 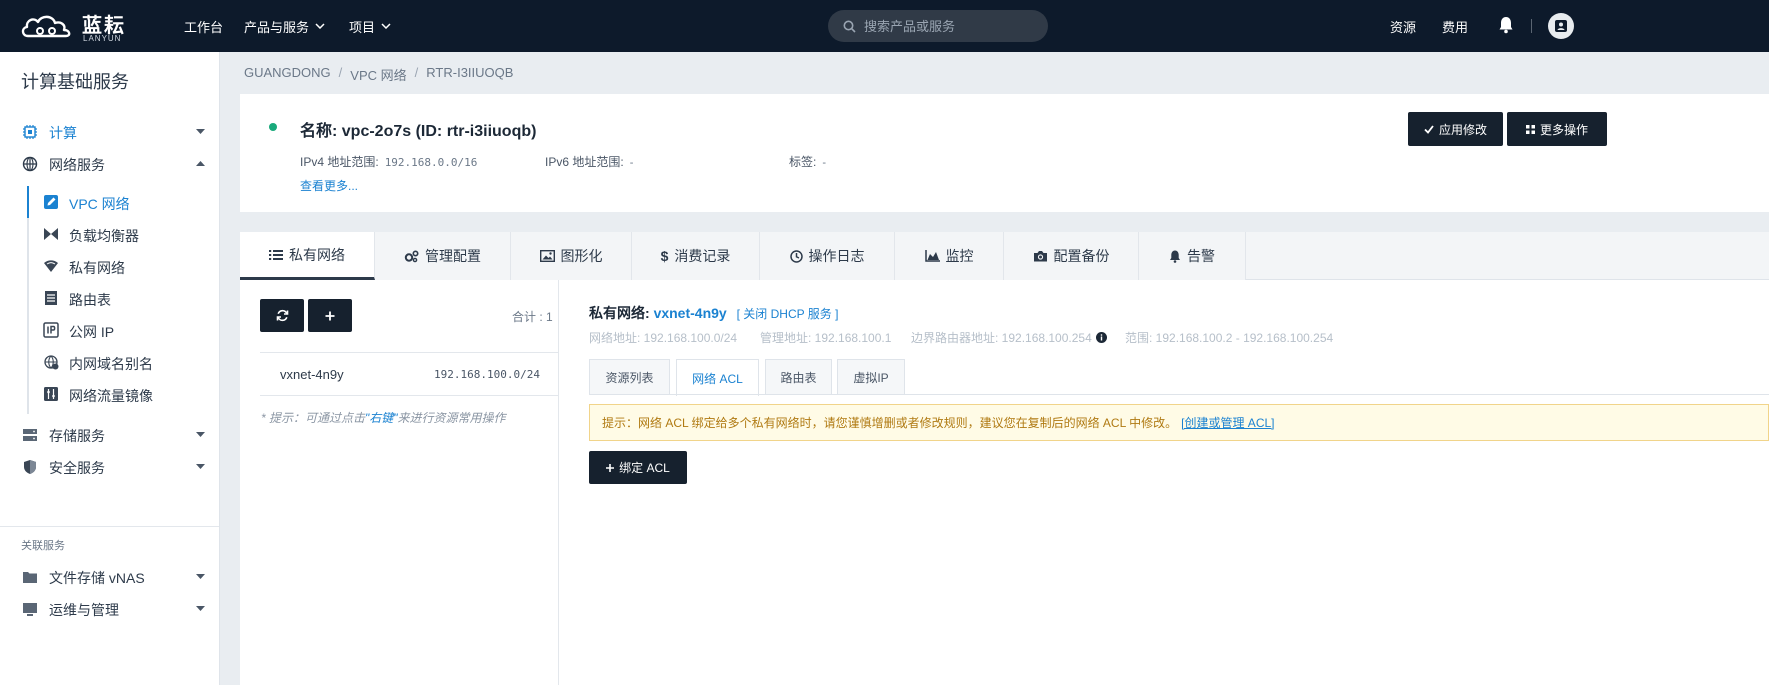 I want to click on hint-suffix: 来进行资源常用操作, so click(x=451, y=418).